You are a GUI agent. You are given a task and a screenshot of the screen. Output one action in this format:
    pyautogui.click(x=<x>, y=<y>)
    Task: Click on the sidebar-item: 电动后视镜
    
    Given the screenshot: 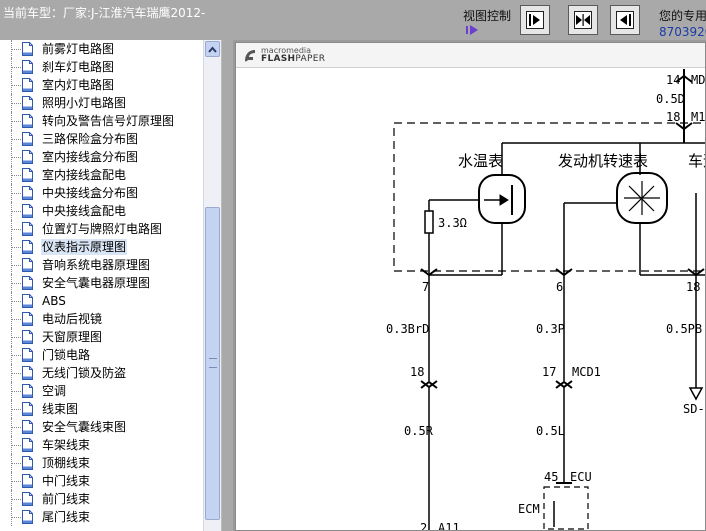 What is the action you would take?
    pyautogui.click(x=101, y=319)
    